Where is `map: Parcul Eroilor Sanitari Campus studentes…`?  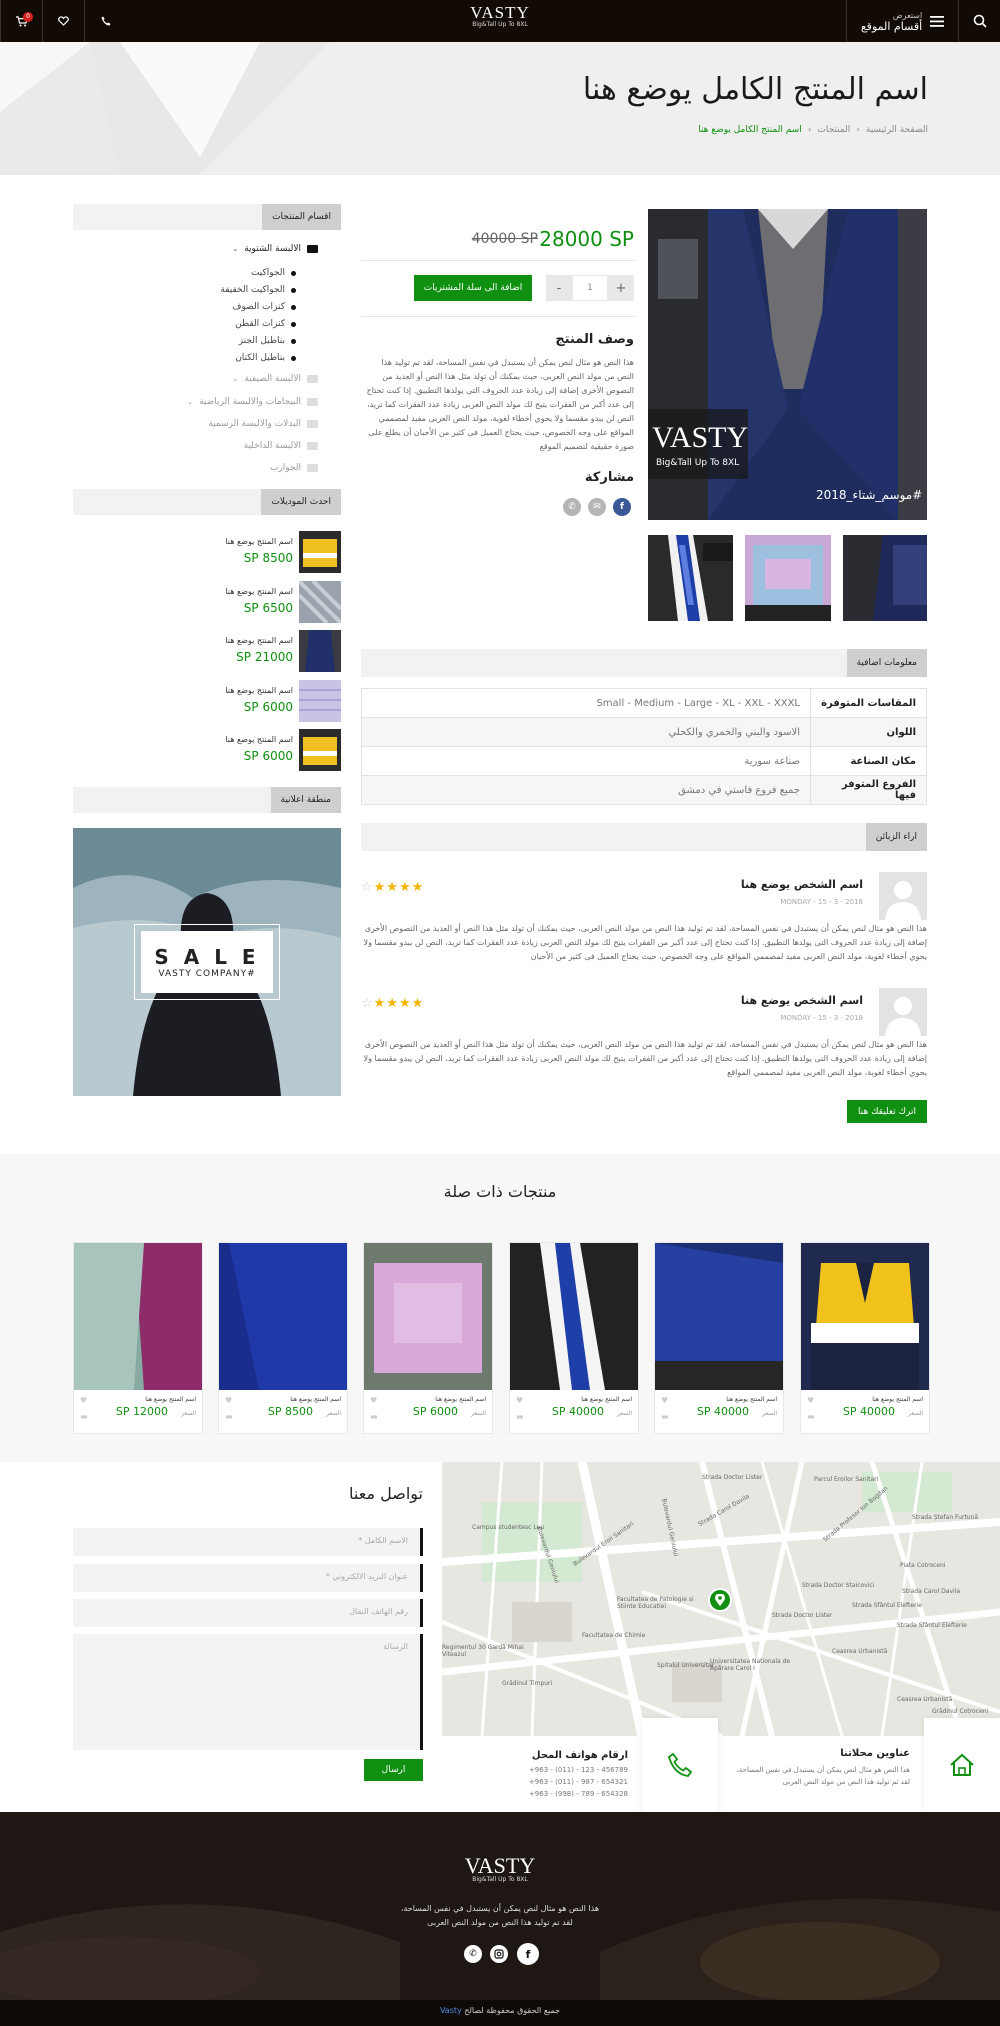 map: Parcul Eroilor Sanitari Campus studentes… is located at coordinates (721, 1599).